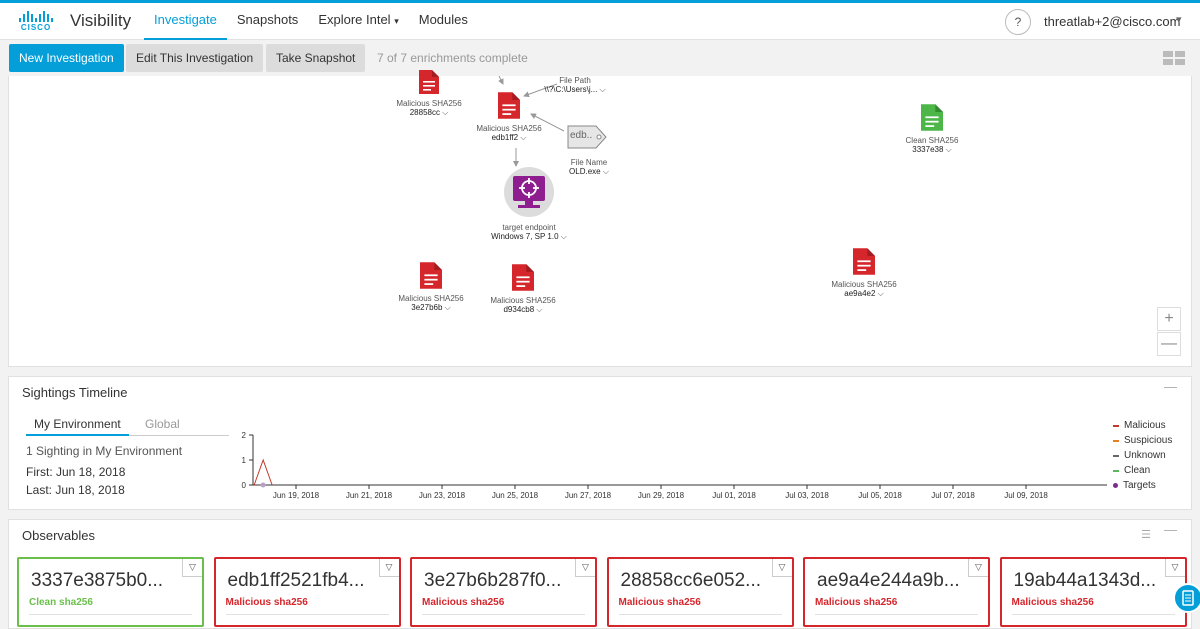 Image resolution: width=1200 pixels, height=629 pixels. Describe the element at coordinates (110, 592) in the screenshot. I see `observable-card: 3337e3875b0... Clean sha256 ▽` at that location.